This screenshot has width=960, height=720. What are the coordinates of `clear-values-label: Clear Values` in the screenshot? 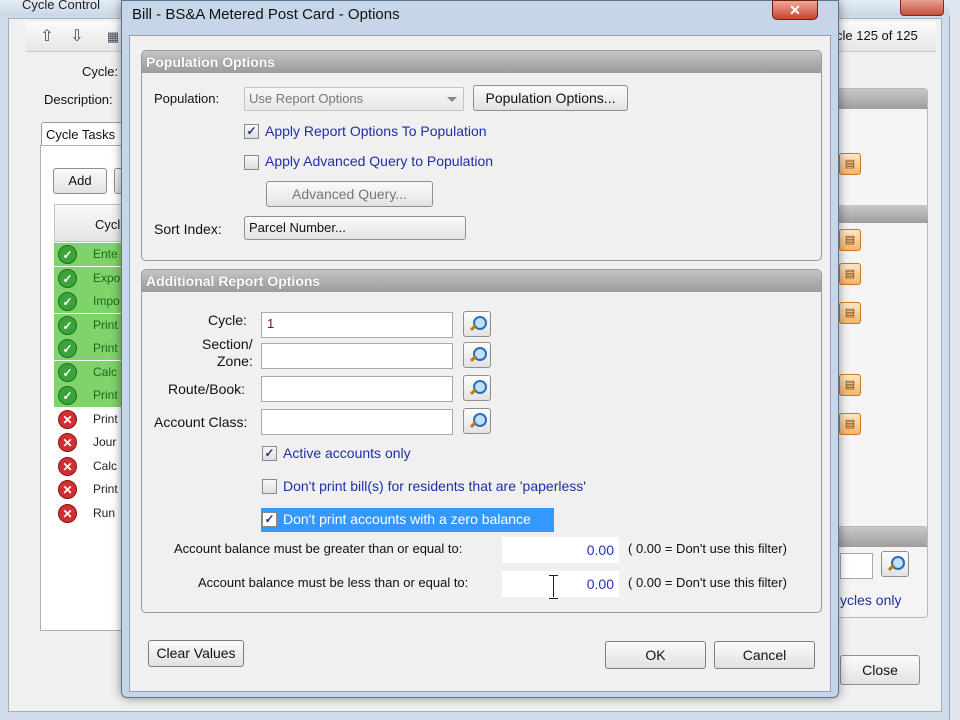 It's located at (196, 653).